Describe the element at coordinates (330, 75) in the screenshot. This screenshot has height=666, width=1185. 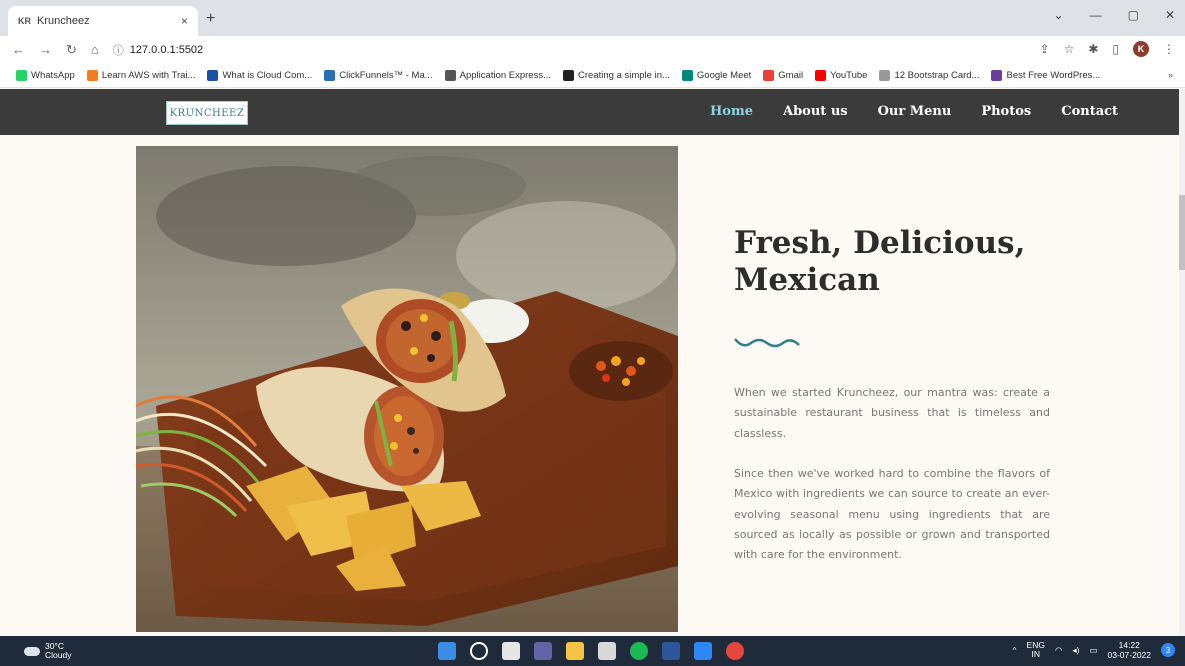
I see `clickfunnels-icon` at that location.